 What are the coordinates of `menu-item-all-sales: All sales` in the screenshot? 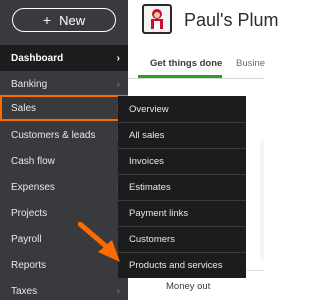 It's located at (182, 135).